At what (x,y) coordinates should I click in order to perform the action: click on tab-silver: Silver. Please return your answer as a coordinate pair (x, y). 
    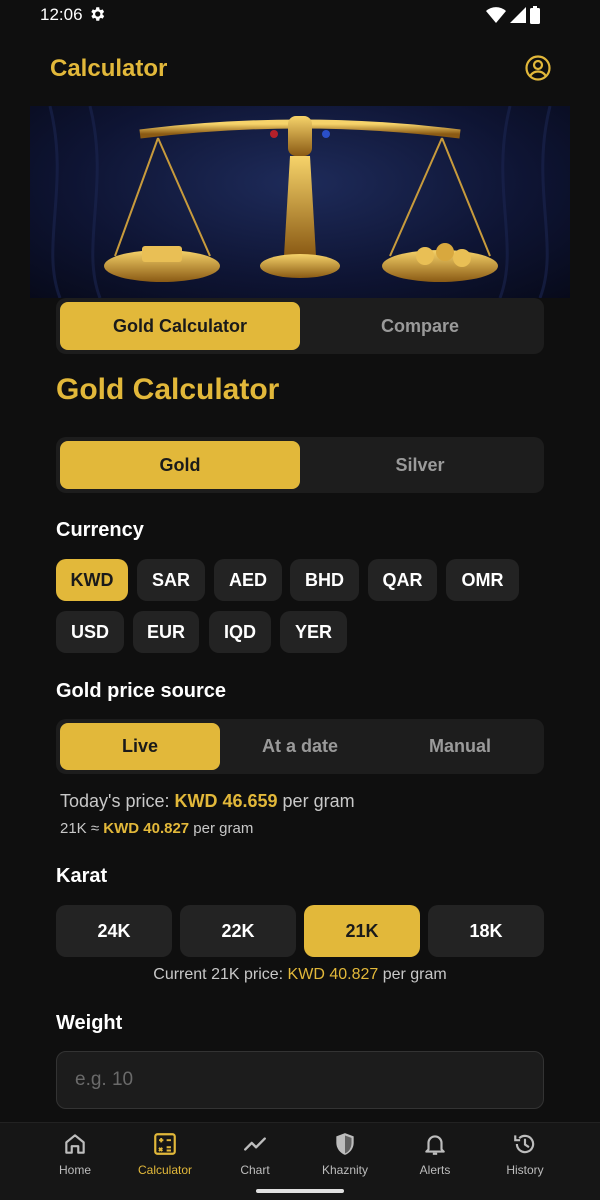
    Looking at the image, I should click on (420, 465).